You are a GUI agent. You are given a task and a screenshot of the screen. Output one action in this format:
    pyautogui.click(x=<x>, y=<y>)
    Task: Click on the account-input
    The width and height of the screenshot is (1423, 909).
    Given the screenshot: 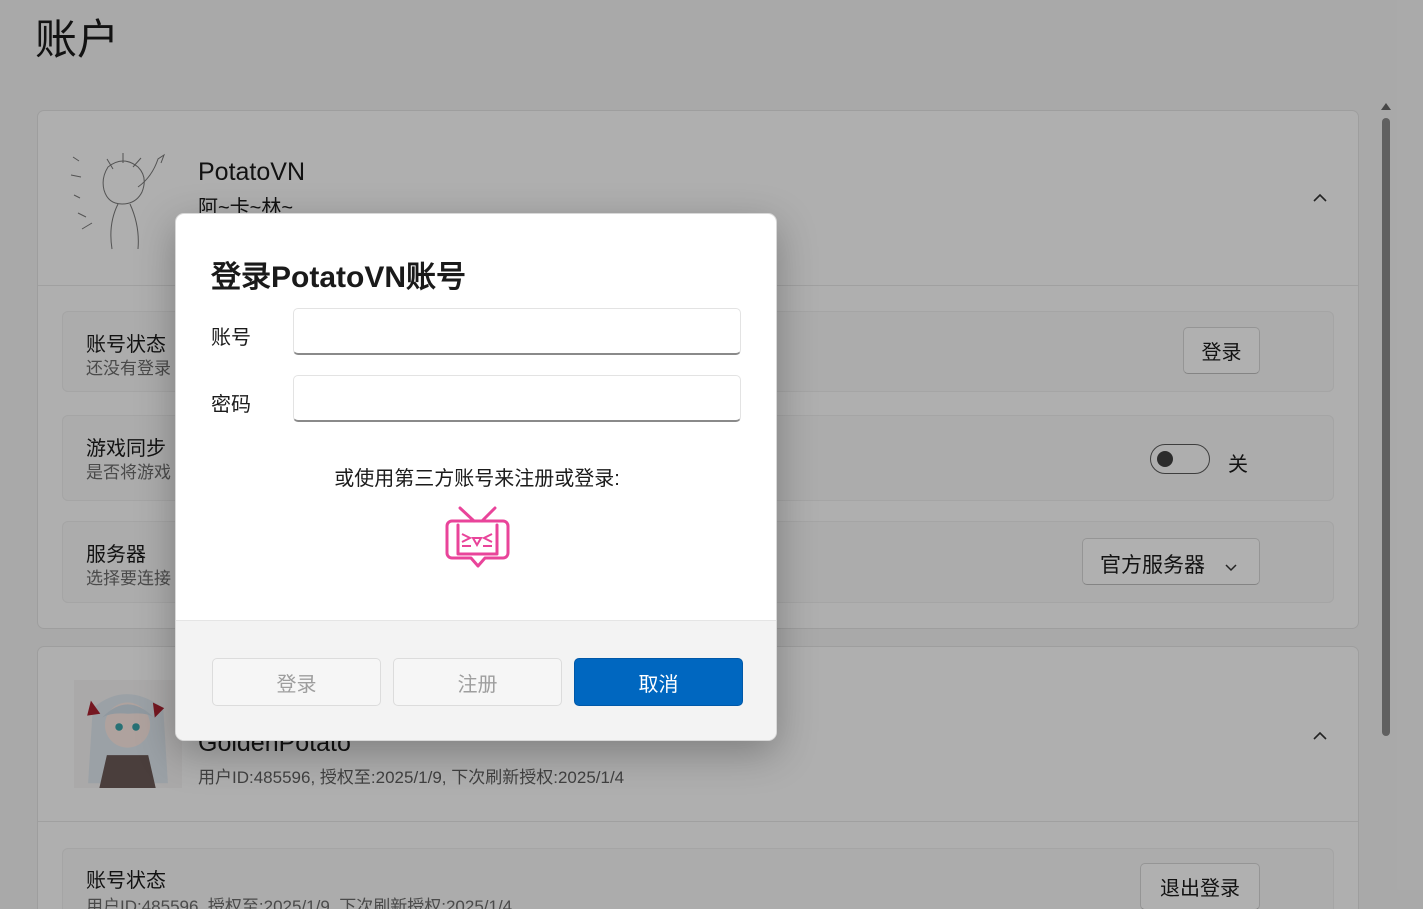 What is the action you would take?
    pyautogui.click(x=517, y=331)
    